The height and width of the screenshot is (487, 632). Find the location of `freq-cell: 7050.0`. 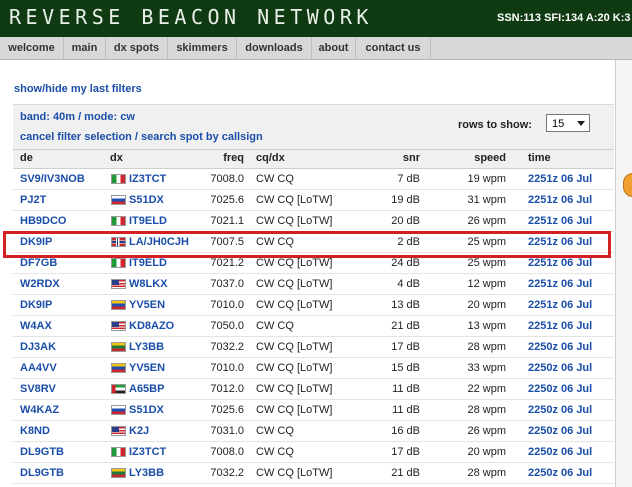

freq-cell: 7050.0 is located at coordinates (227, 326).